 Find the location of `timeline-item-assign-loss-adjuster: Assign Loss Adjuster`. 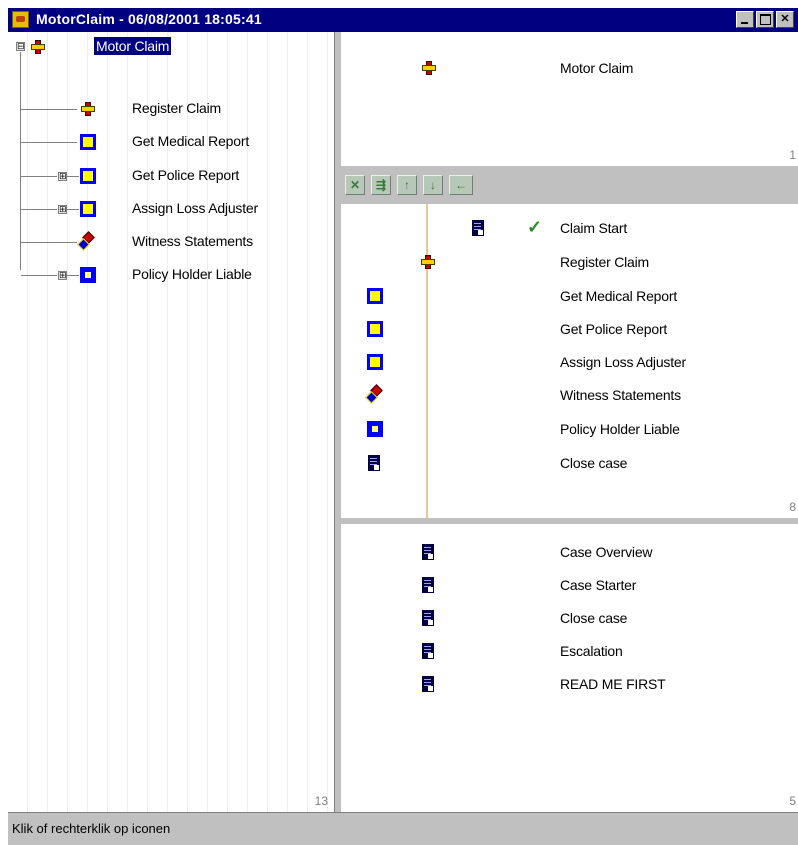

timeline-item-assign-loss-adjuster: Assign Loss Adjuster is located at coordinates (566, 363).